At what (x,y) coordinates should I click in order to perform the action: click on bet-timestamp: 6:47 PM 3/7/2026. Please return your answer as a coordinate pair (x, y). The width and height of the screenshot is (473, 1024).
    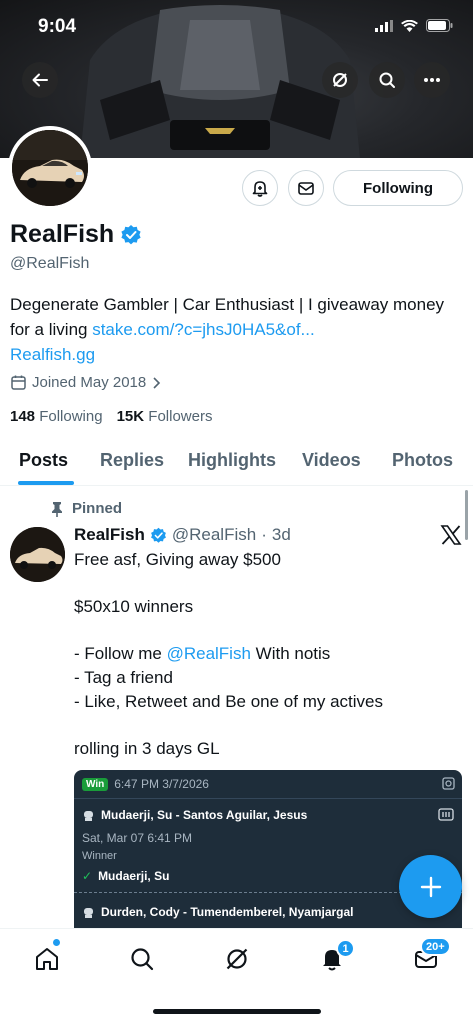
    Looking at the image, I should click on (161, 784).